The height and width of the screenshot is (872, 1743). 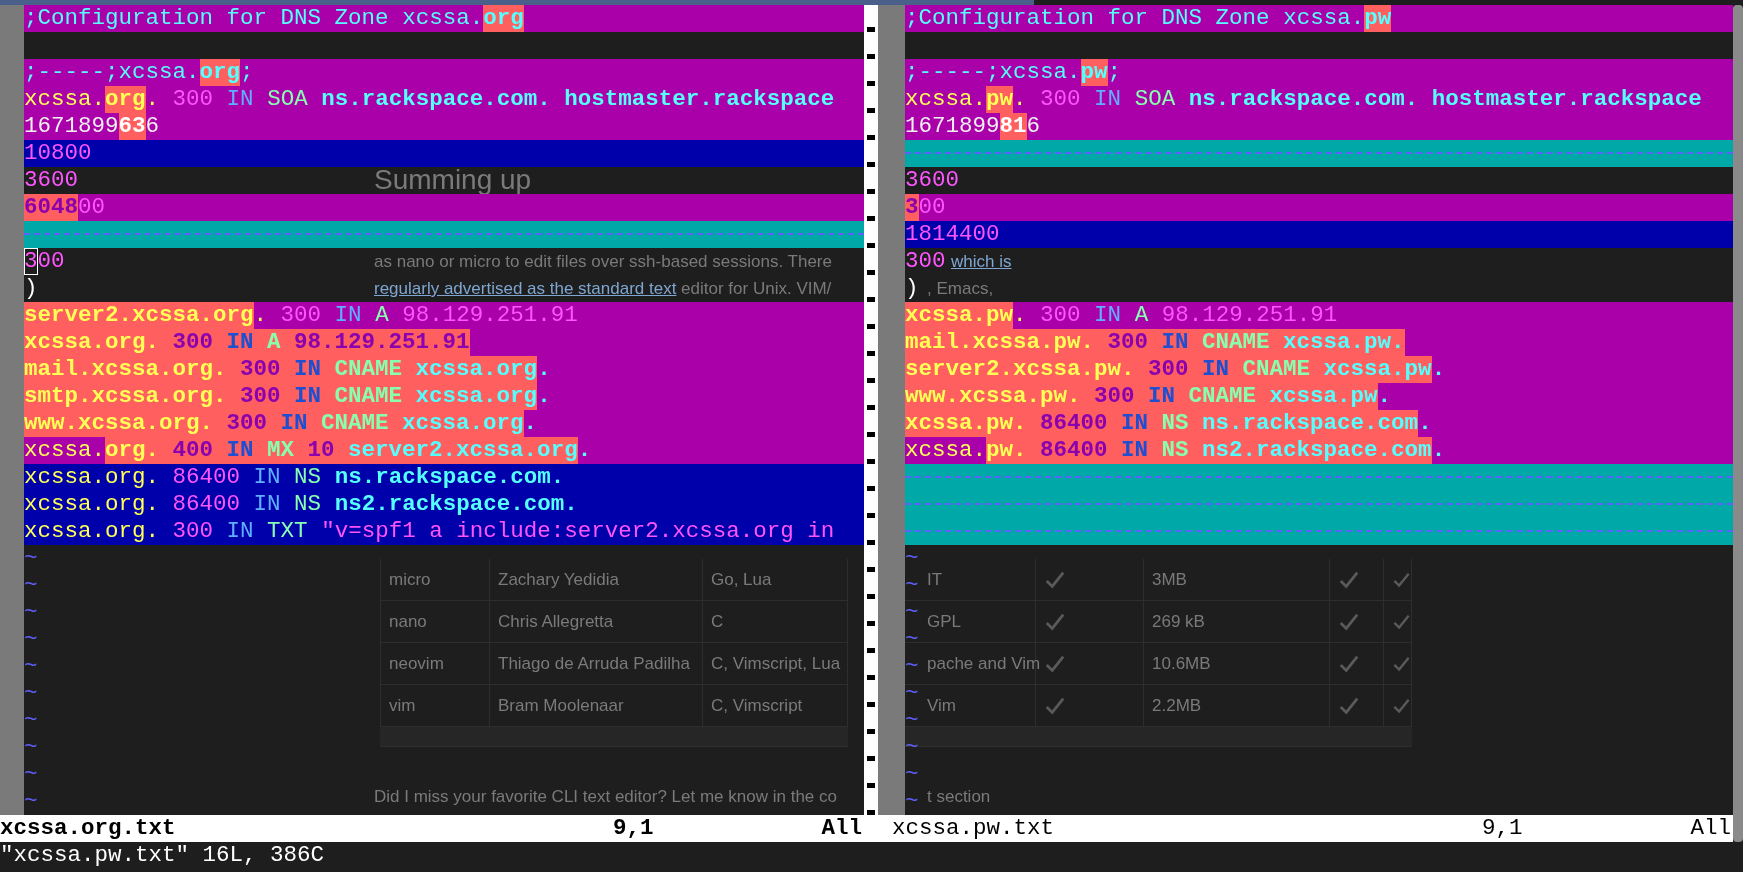 I want to click on diff-highlight: 10, so click(x=328, y=450).